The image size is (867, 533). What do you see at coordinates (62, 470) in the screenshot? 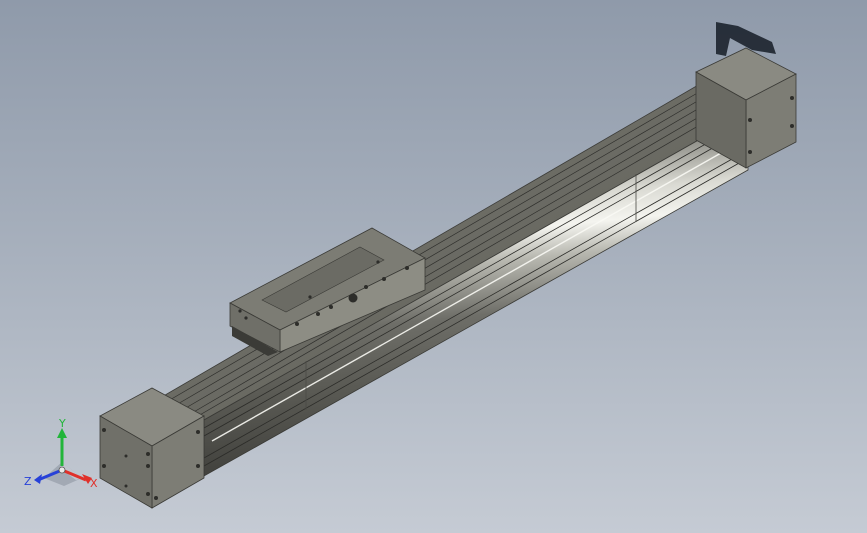
I see `triad-origin` at bounding box center [62, 470].